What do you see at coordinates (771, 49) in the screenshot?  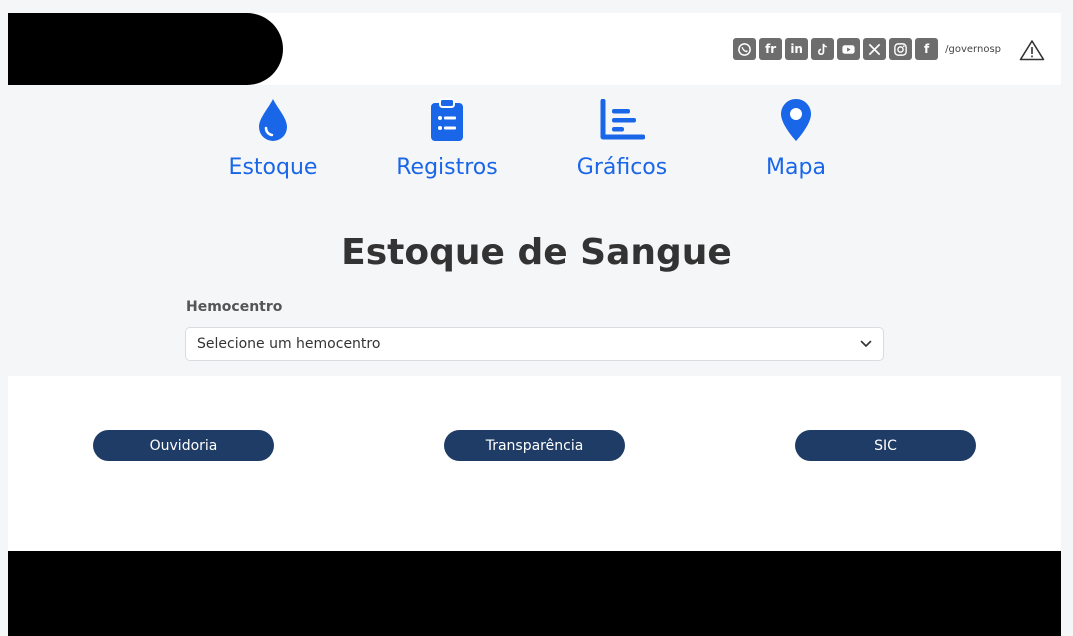 I see `flickr-icon: fr` at bounding box center [771, 49].